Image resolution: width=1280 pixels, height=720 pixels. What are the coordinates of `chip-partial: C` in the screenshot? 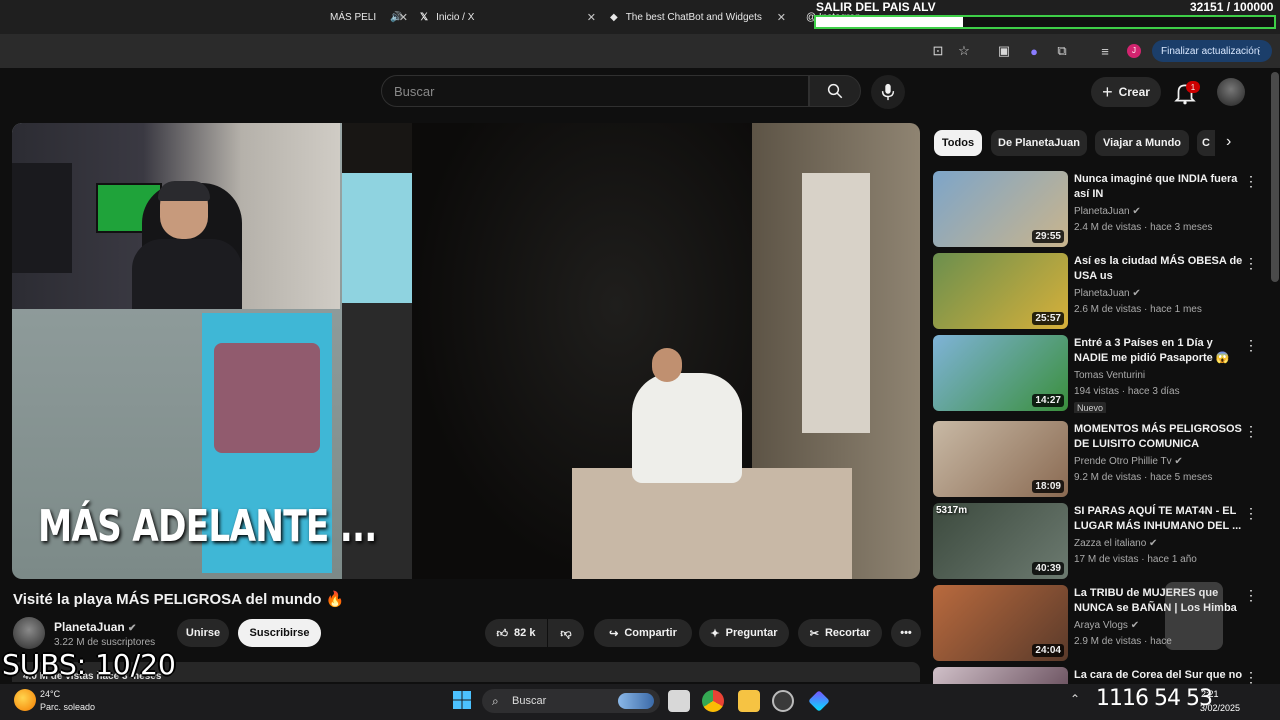 It's located at (1206, 143).